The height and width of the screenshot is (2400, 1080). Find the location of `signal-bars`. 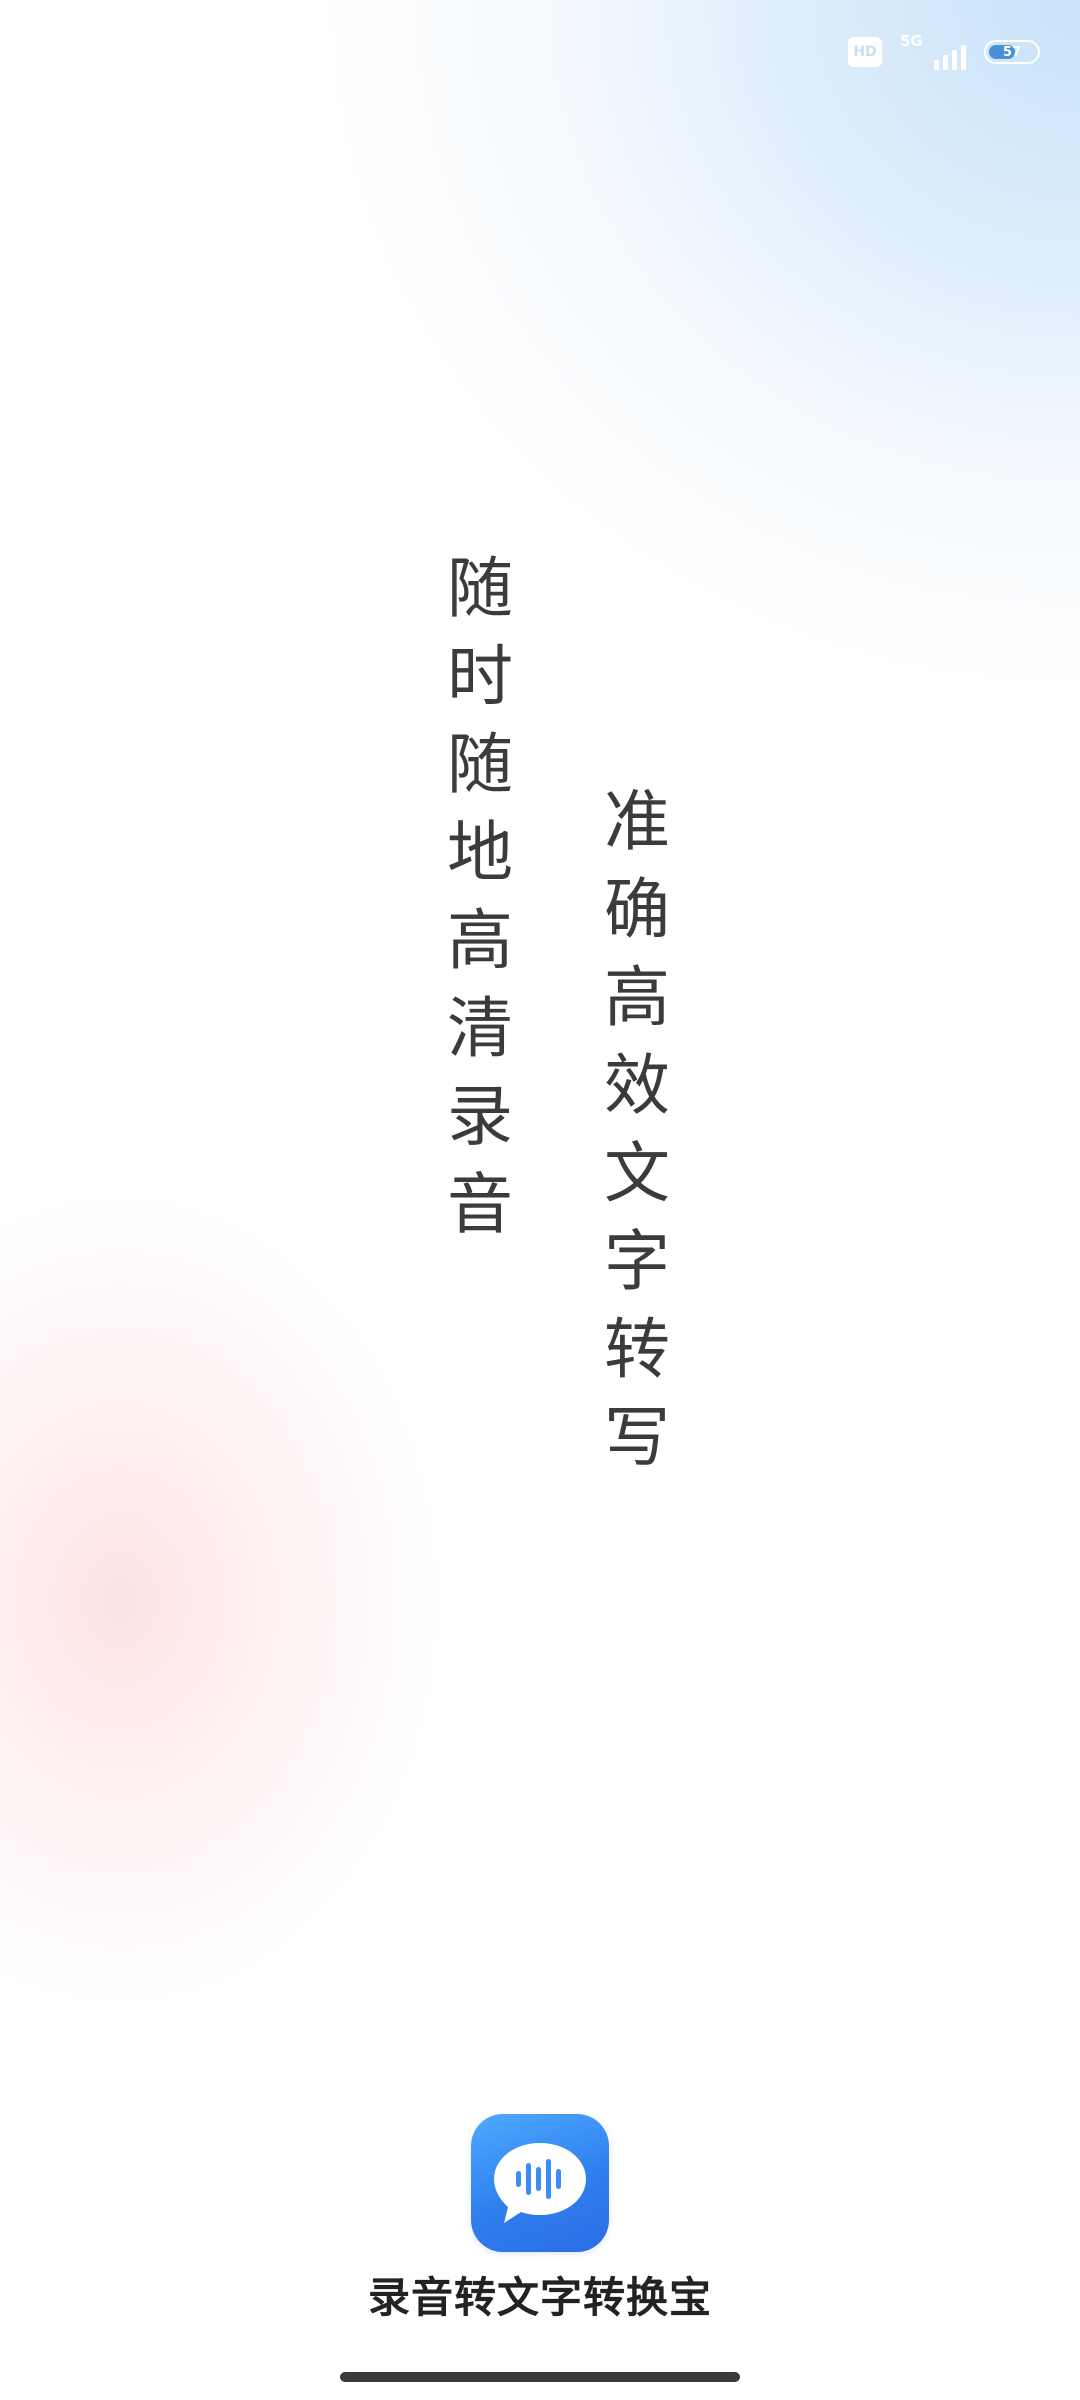

signal-bars is located at coordinates (950, 57).